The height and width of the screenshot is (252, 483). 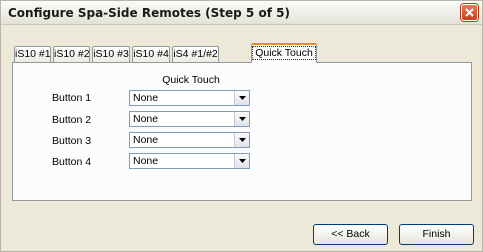 I want to click on tab-is10-2: iS10 #2, so click(x=71, y=54).